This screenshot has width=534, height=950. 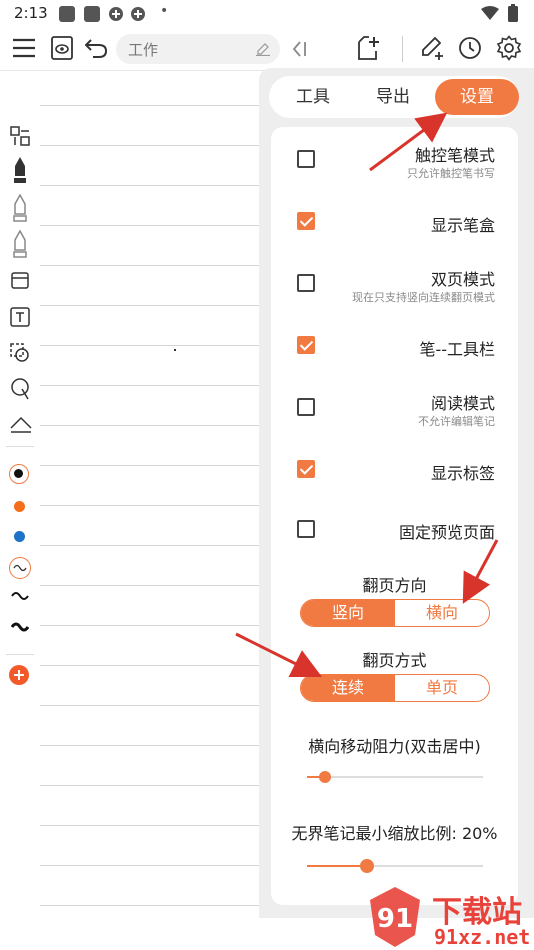 What do you see at coordinates (20, 244) in the screenshot?
I see `marker-icon` at bounding box center [20, 244].